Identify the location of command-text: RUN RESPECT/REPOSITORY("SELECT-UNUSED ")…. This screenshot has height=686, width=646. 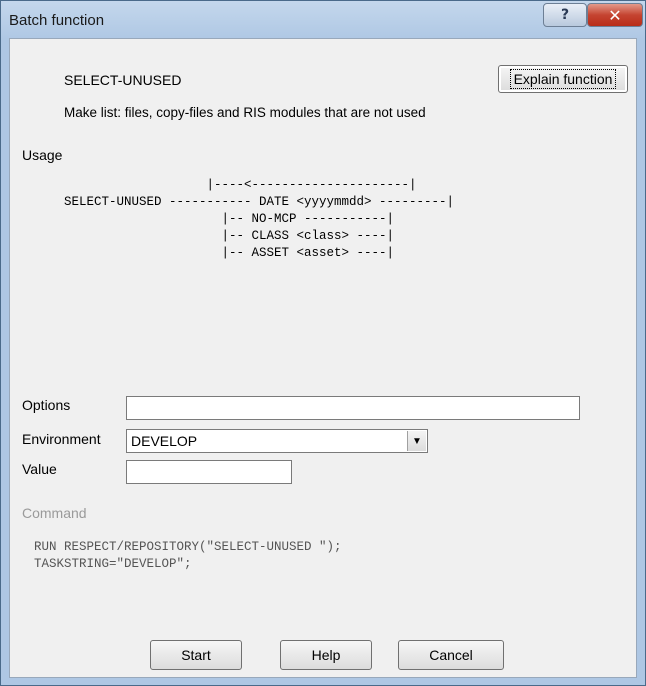
(188, 556).